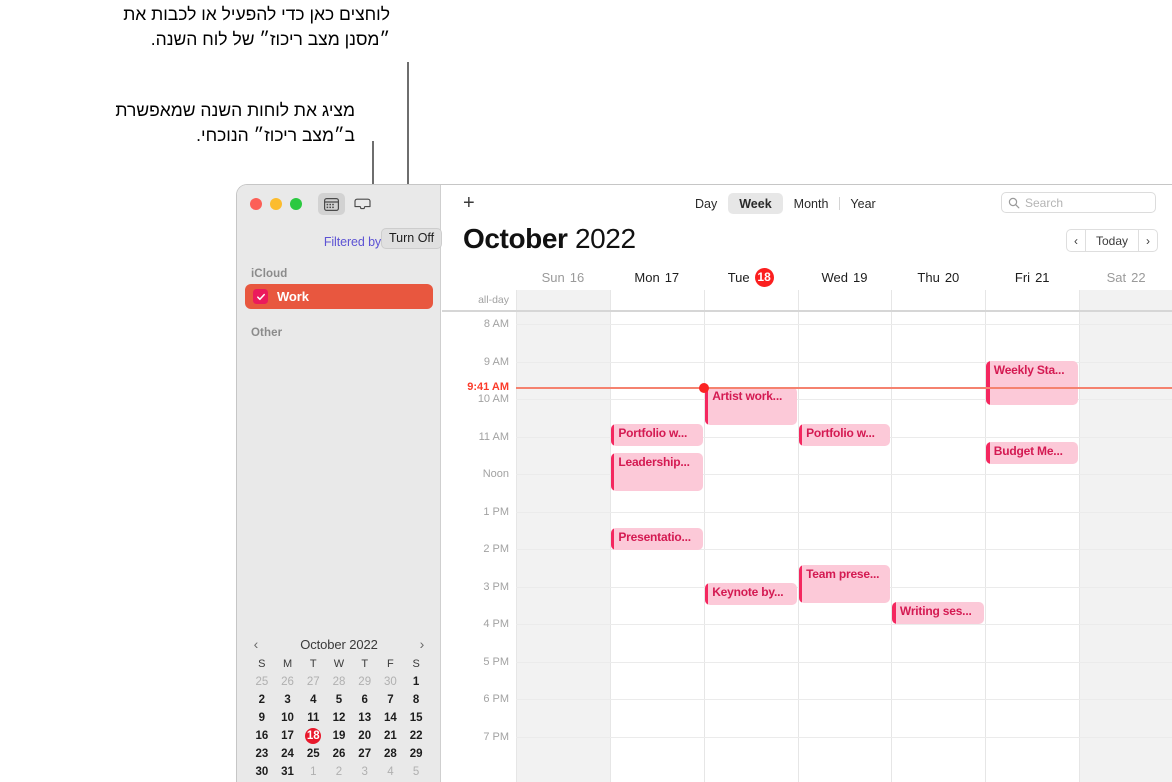  Describe the element at coordinates (362, 204) in the screenshot. I see `inbox-icon` at that location.